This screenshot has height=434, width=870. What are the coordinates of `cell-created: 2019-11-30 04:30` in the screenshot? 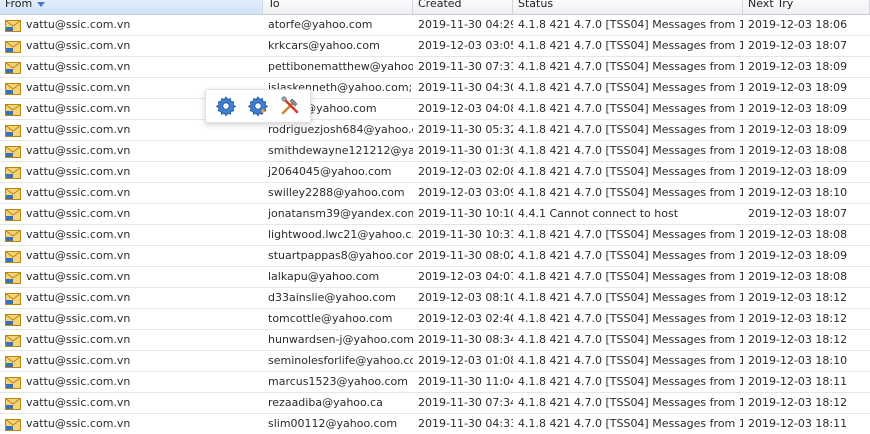 It's located at (465, 87).